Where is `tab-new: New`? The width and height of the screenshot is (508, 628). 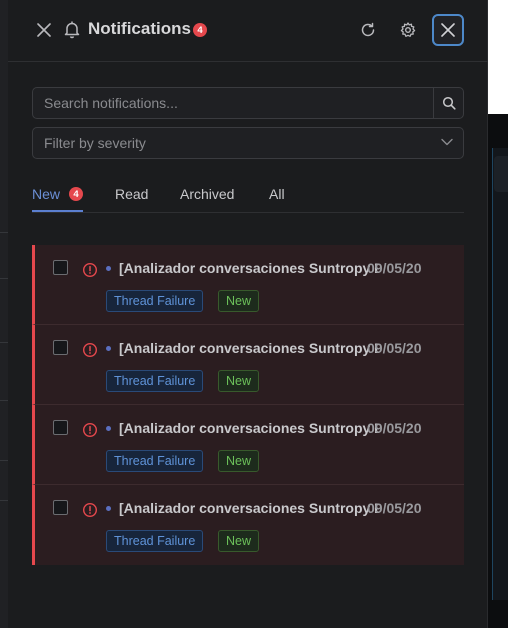 tab-new: New is located at coordinates (46, 194).